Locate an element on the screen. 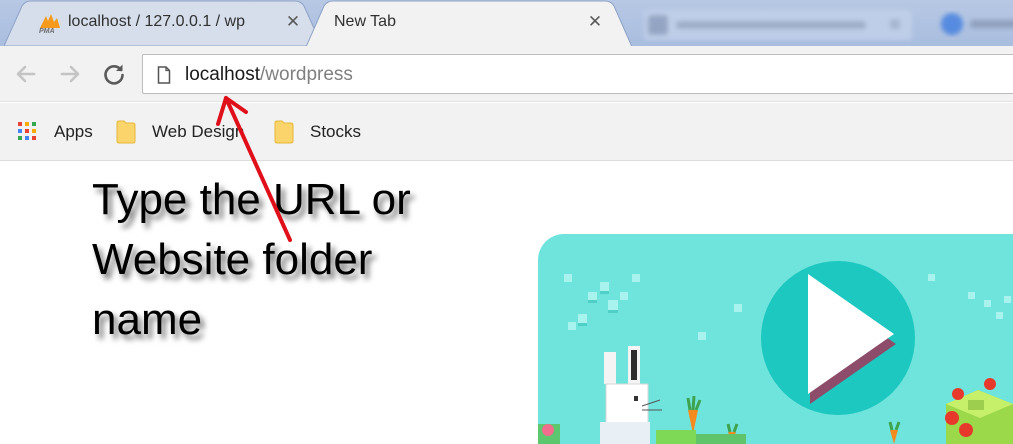 Image resolution: width=1013 pixels, height=444 pixels. url-path: /wordpress is located at coordinates (306, 74).